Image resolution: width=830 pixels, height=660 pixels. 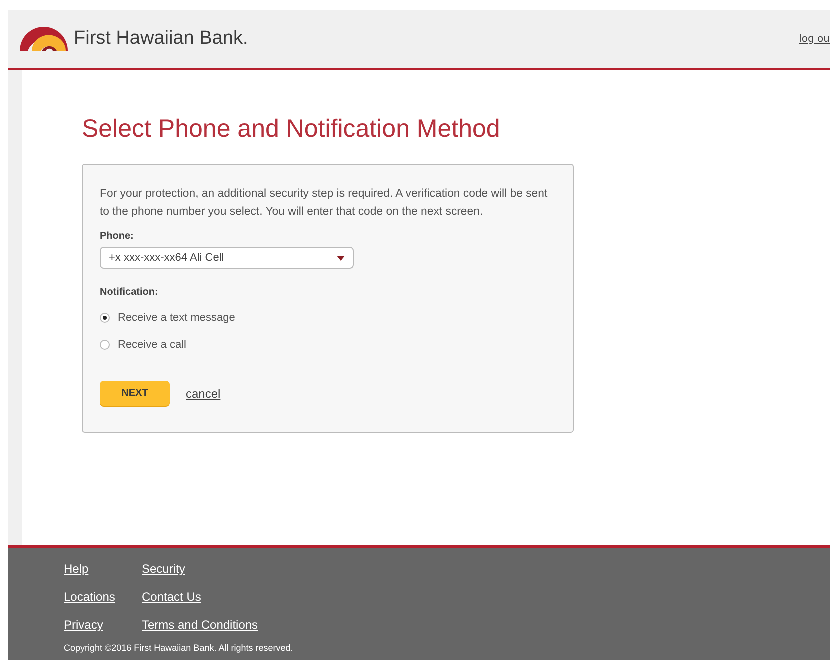 I want to click on footer-link: Terms and Conditions, so click(x=200, y=625).